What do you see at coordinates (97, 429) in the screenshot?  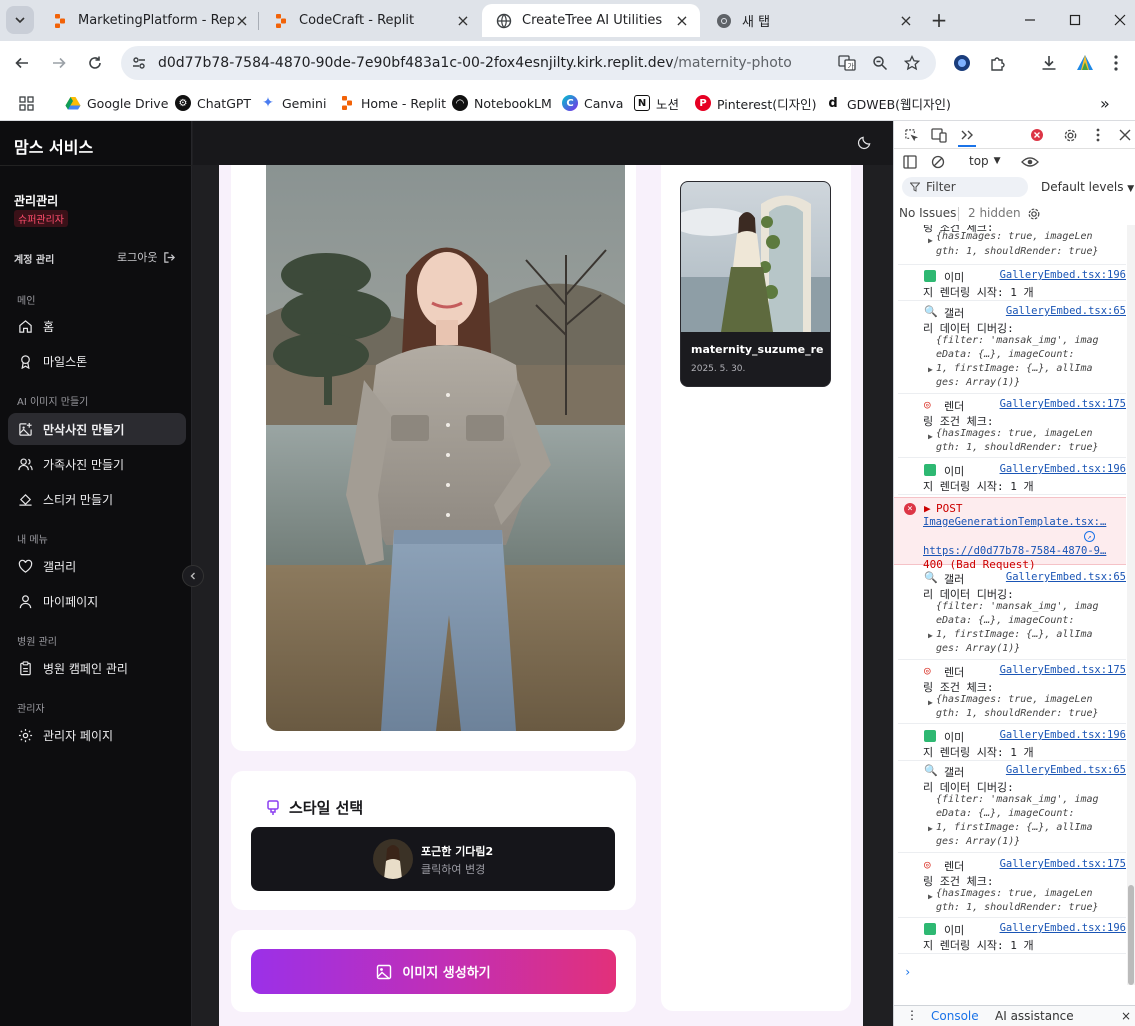 I see `sidebar-item-maternity-photo: 만삭사진 만들기` at bounding box center [97, 429].